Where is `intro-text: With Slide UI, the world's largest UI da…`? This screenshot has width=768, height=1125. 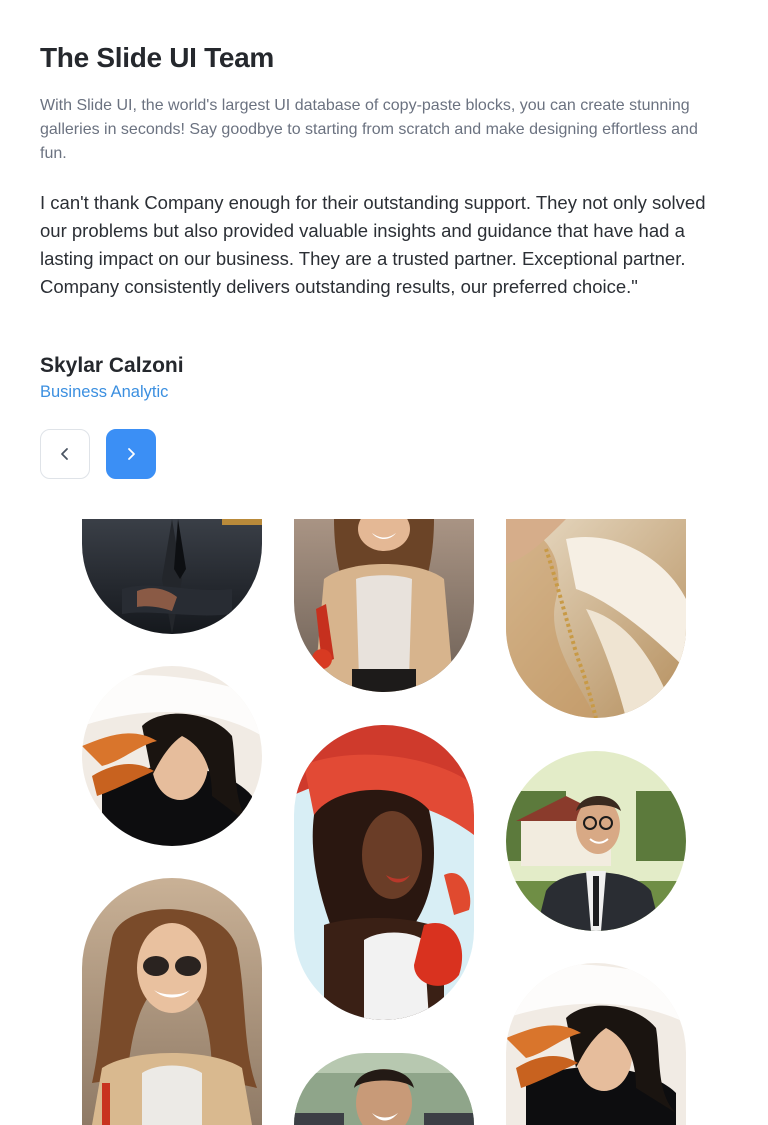
intro-text: With Slide UI, the world's largest UI da… is located at coordinates (369, 129).